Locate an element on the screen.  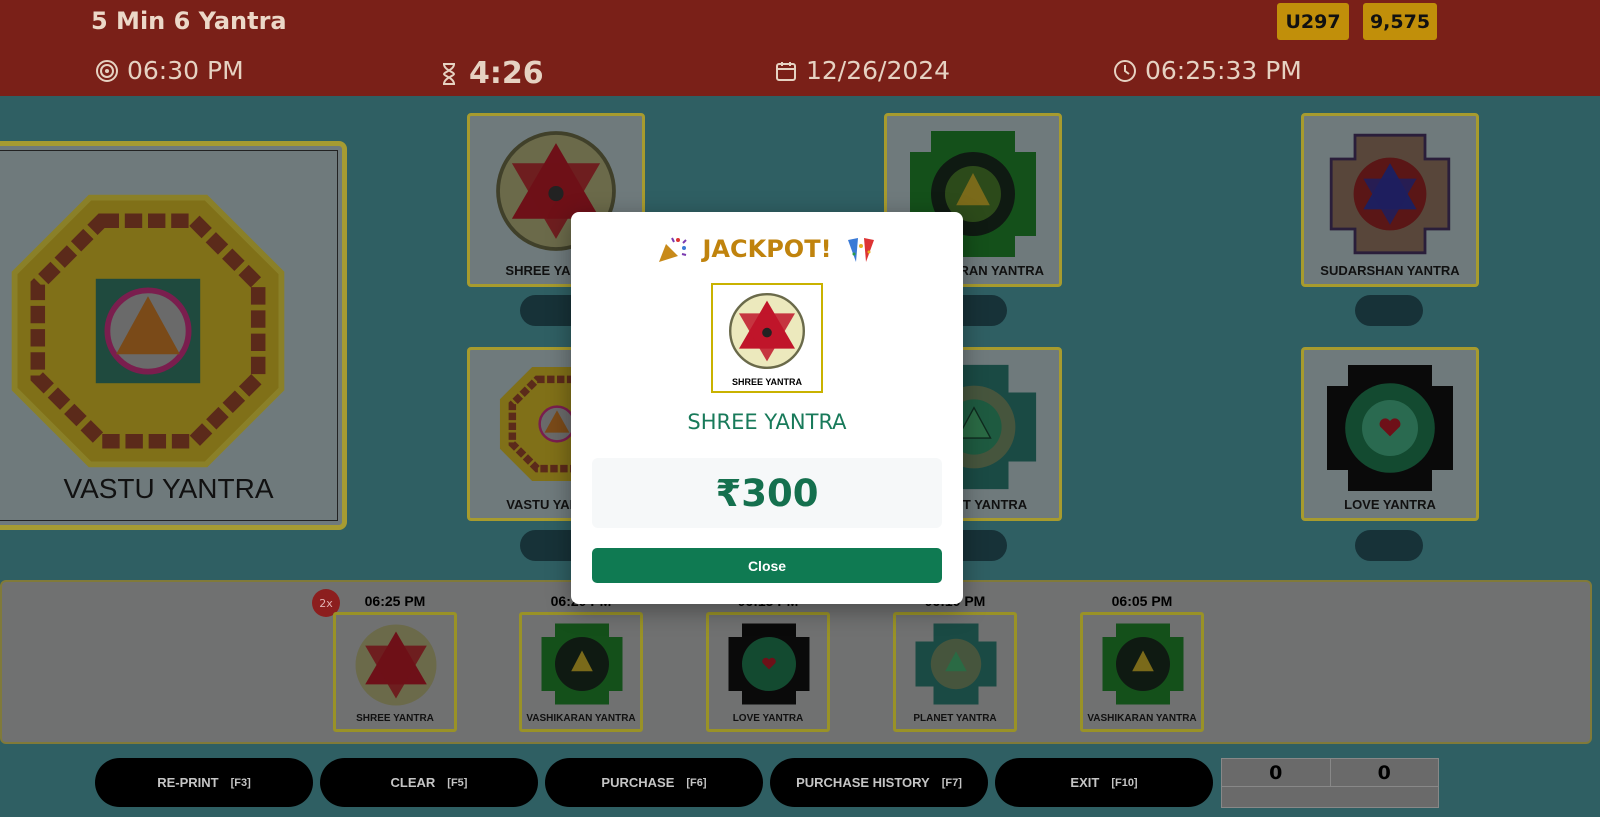
party-popper-icon is located at coordinates (673, 249).